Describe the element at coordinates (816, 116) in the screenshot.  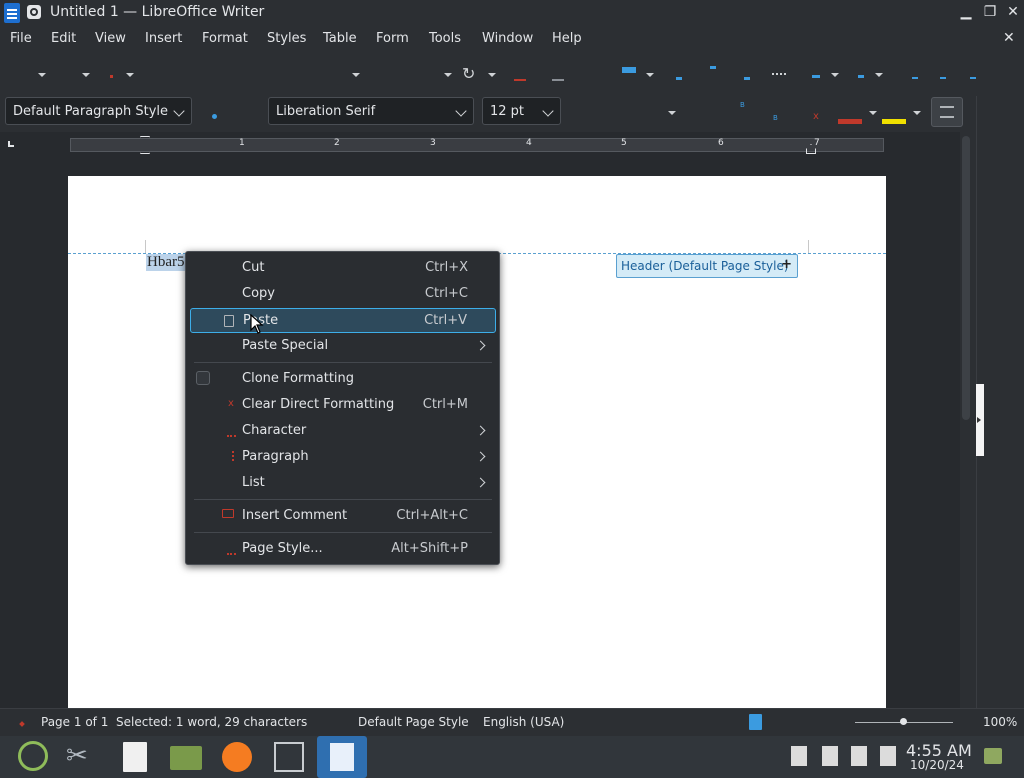
I see `clear-formatting-icon: x` at that location.